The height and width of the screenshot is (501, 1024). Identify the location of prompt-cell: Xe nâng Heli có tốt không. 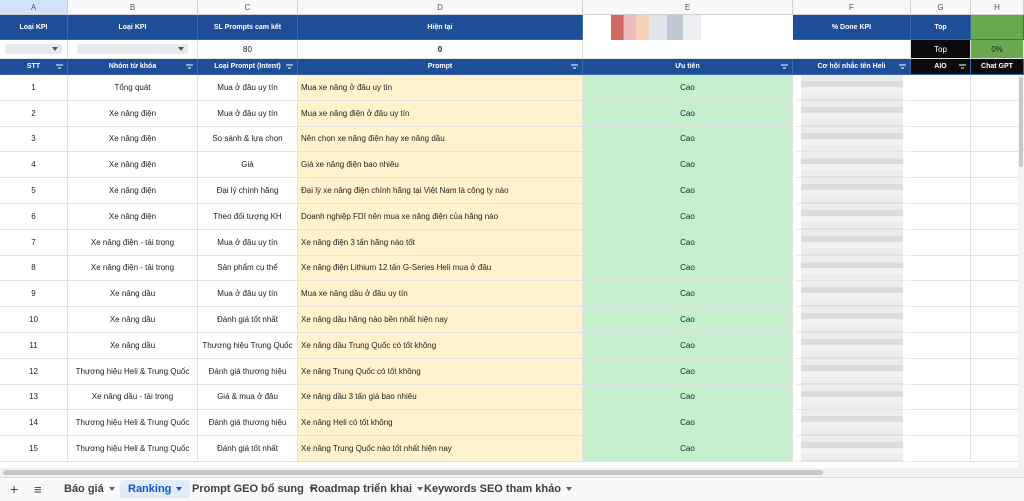
(440, 423).